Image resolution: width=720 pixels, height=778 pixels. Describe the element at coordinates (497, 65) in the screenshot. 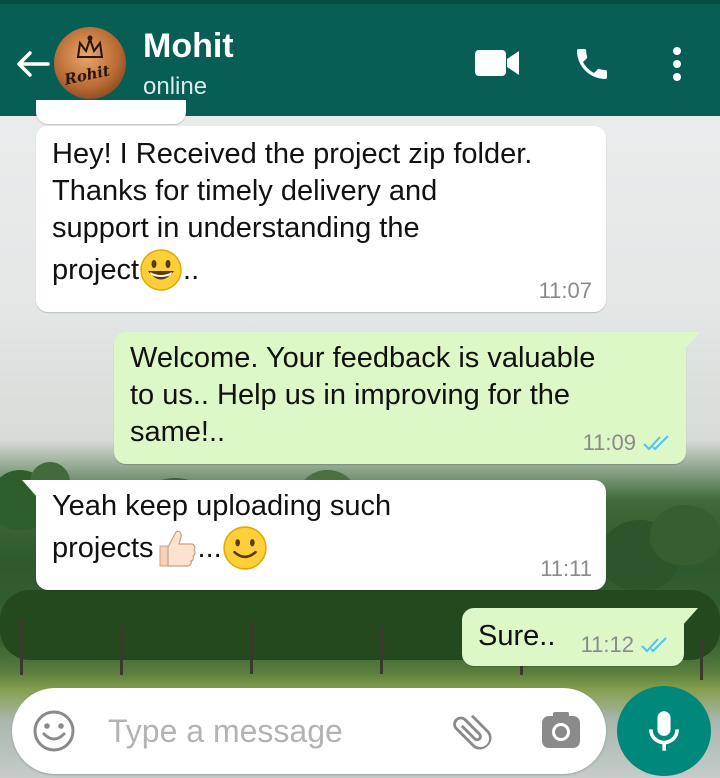

I see `video-call-icon` at that location.